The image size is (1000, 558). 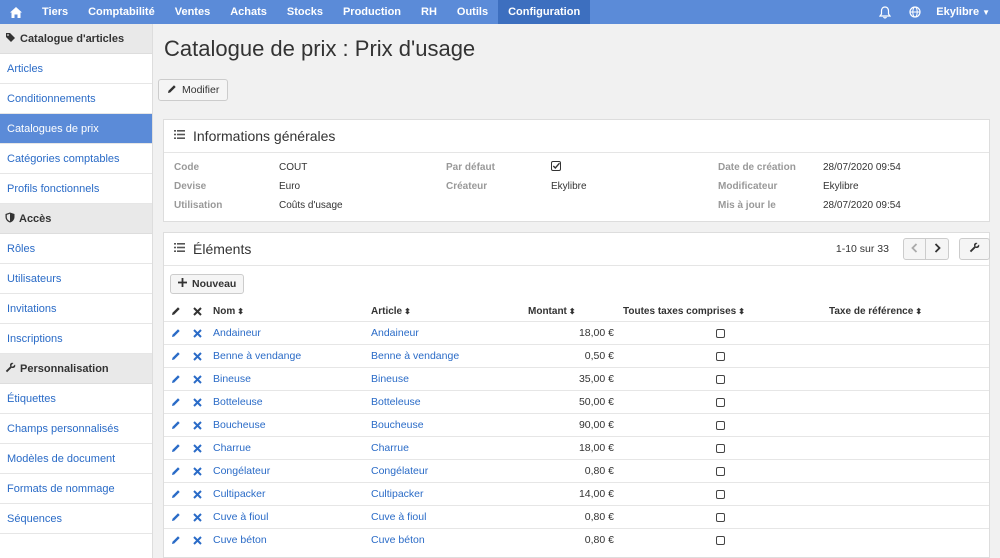 I want to click on nav-configuration: Configuration, so click(x=544, y=12).